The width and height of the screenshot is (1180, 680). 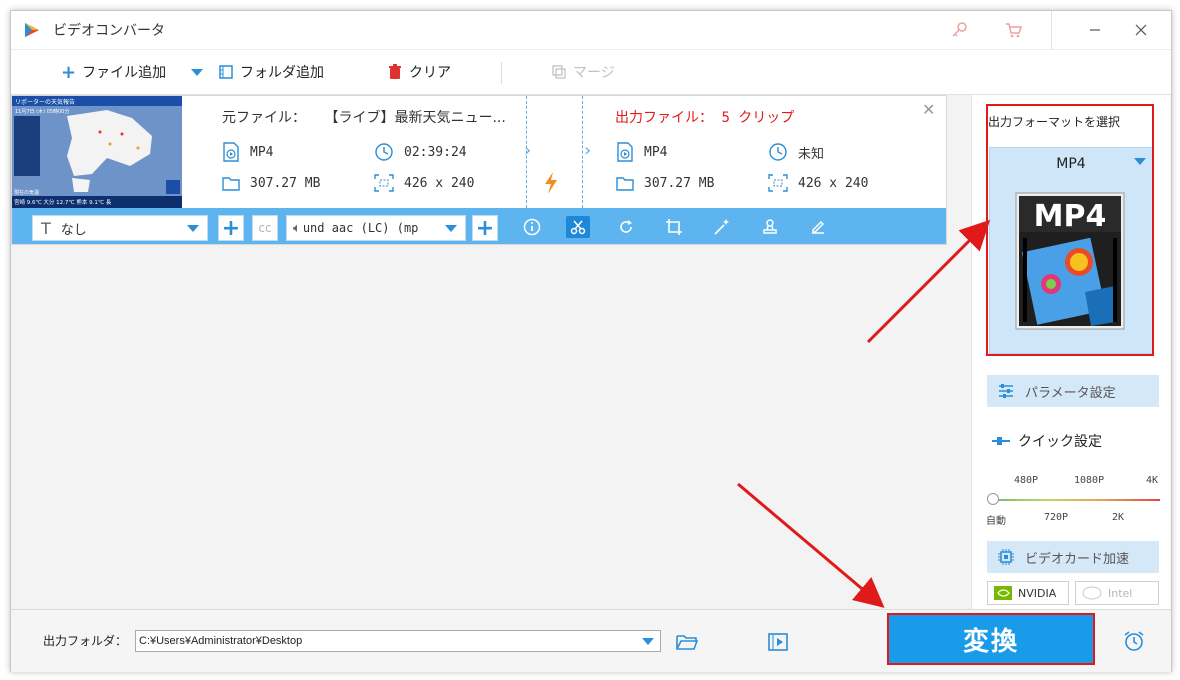 I want to click on plus-icon: +, so click(x=69, y=72).